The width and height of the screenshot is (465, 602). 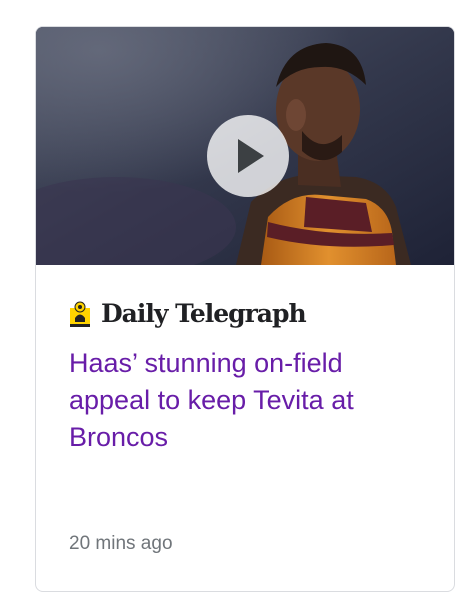 What do you see at coordinates (251, 156) in the screenshot?
I see `play-icon` at bounding box center [251, 156].